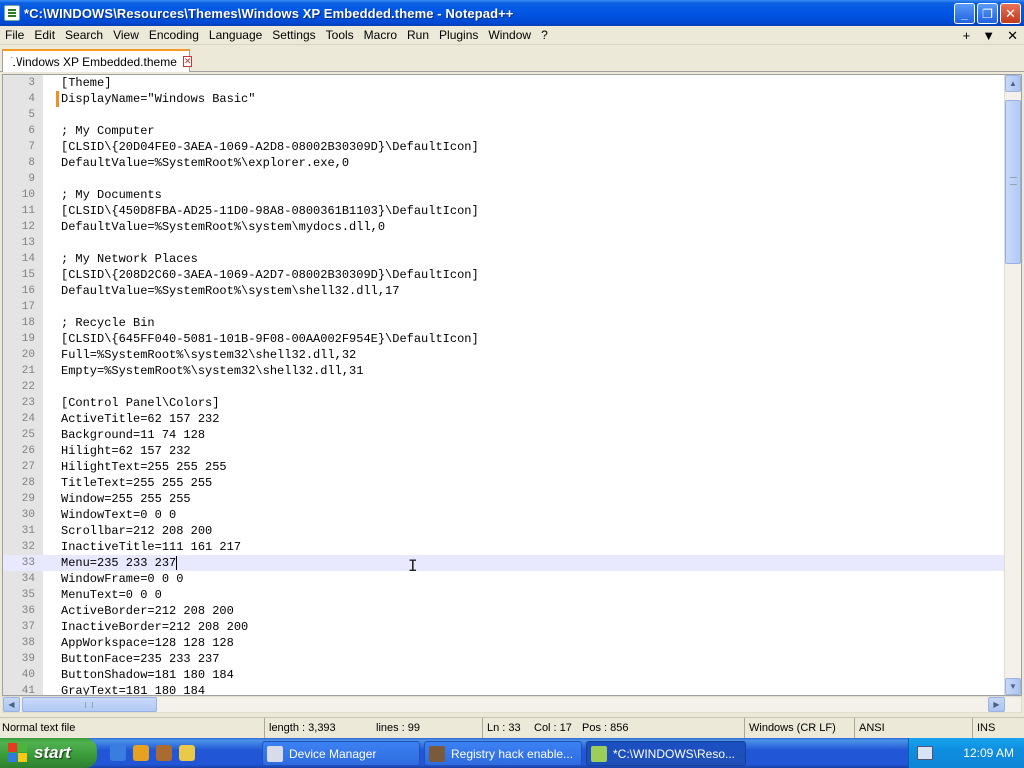 Image resolution: width=1024 pixels, height=768 pixels. What do you see at coordinates (504, 595) in the screenshot?
I see `editor-line: 35 MenuText=0 0 0` at bounding box center [504, 595].